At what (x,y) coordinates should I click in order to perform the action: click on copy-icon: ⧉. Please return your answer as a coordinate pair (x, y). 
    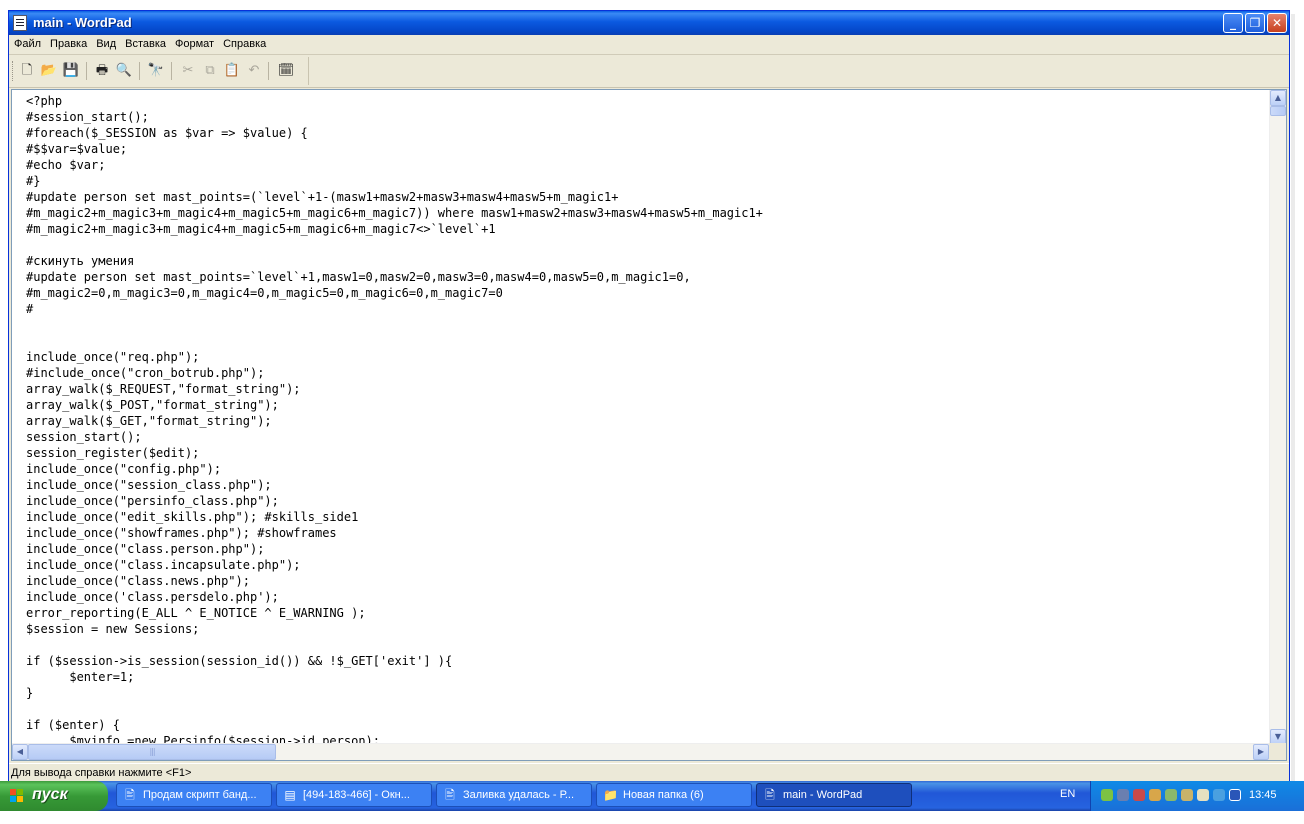
    Looking at the image, I should click on (210, 71).